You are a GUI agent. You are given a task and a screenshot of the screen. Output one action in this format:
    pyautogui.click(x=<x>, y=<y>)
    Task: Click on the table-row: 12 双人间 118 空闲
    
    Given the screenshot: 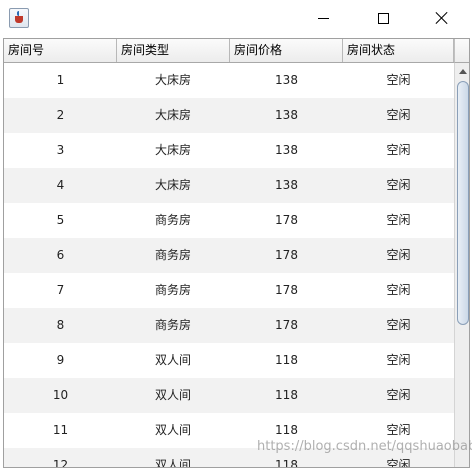 What is the action you would take?
    pyautogui.click(x=229, y=458)
    